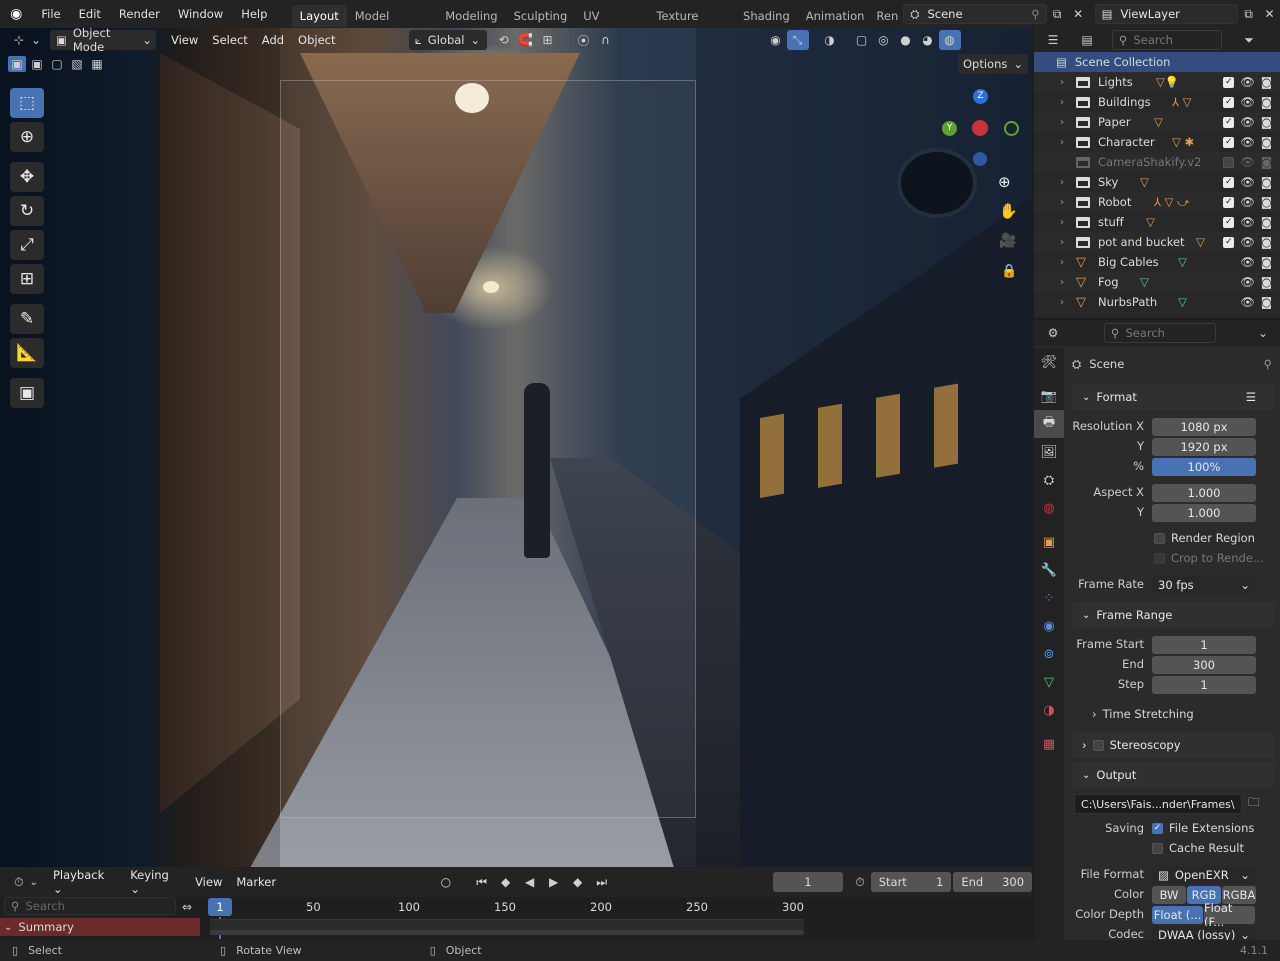 This screenshot has height=961, width=1280. I want to click on format-panel-header: ⌄ Format ☰, so click(1173, 397).